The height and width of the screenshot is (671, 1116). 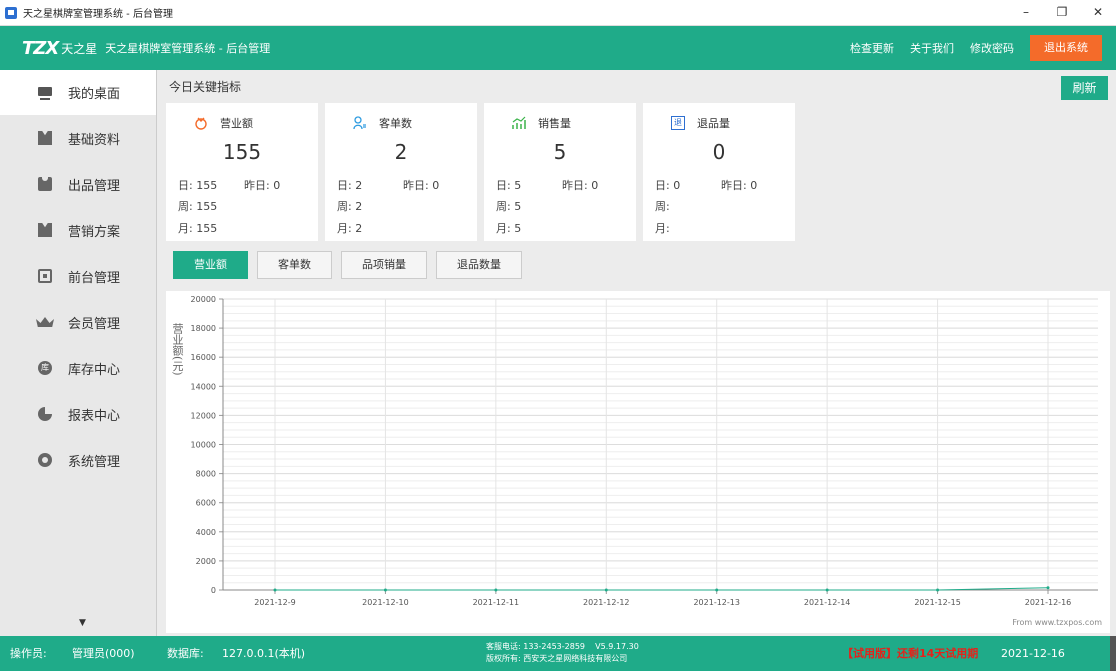 I want to click on chevron-down-icon: ▼, so click(x=82, y=623).